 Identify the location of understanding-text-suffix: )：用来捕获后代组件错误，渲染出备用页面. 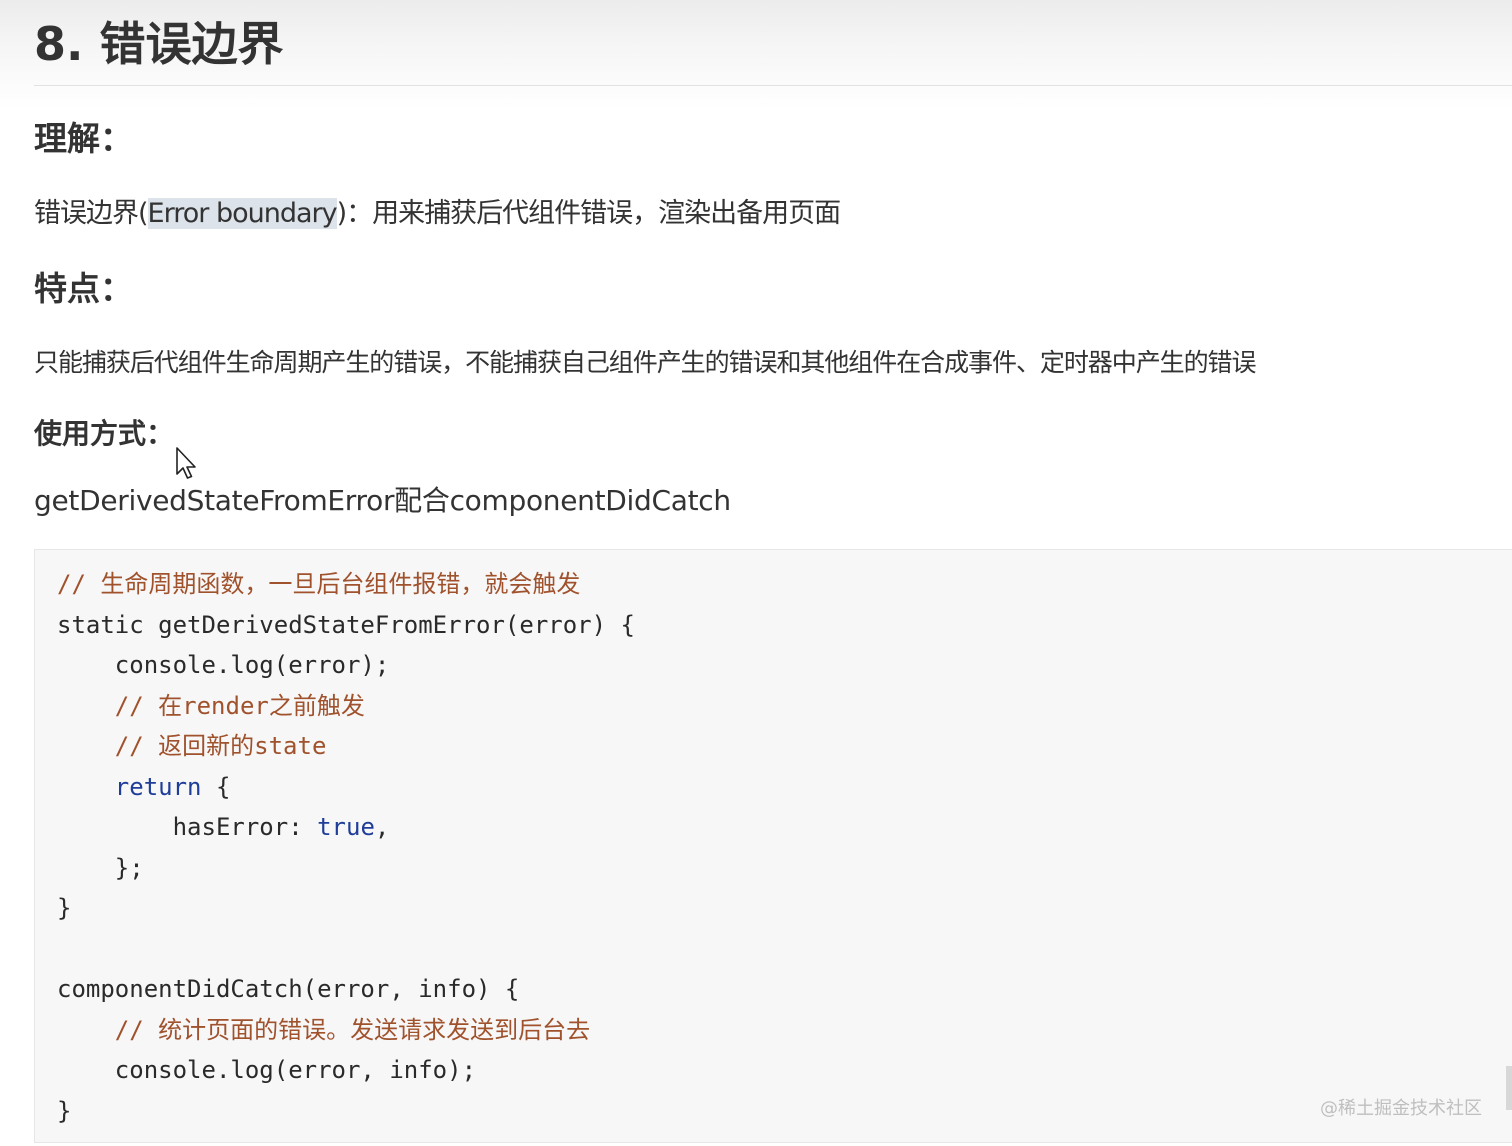
(589, 213).